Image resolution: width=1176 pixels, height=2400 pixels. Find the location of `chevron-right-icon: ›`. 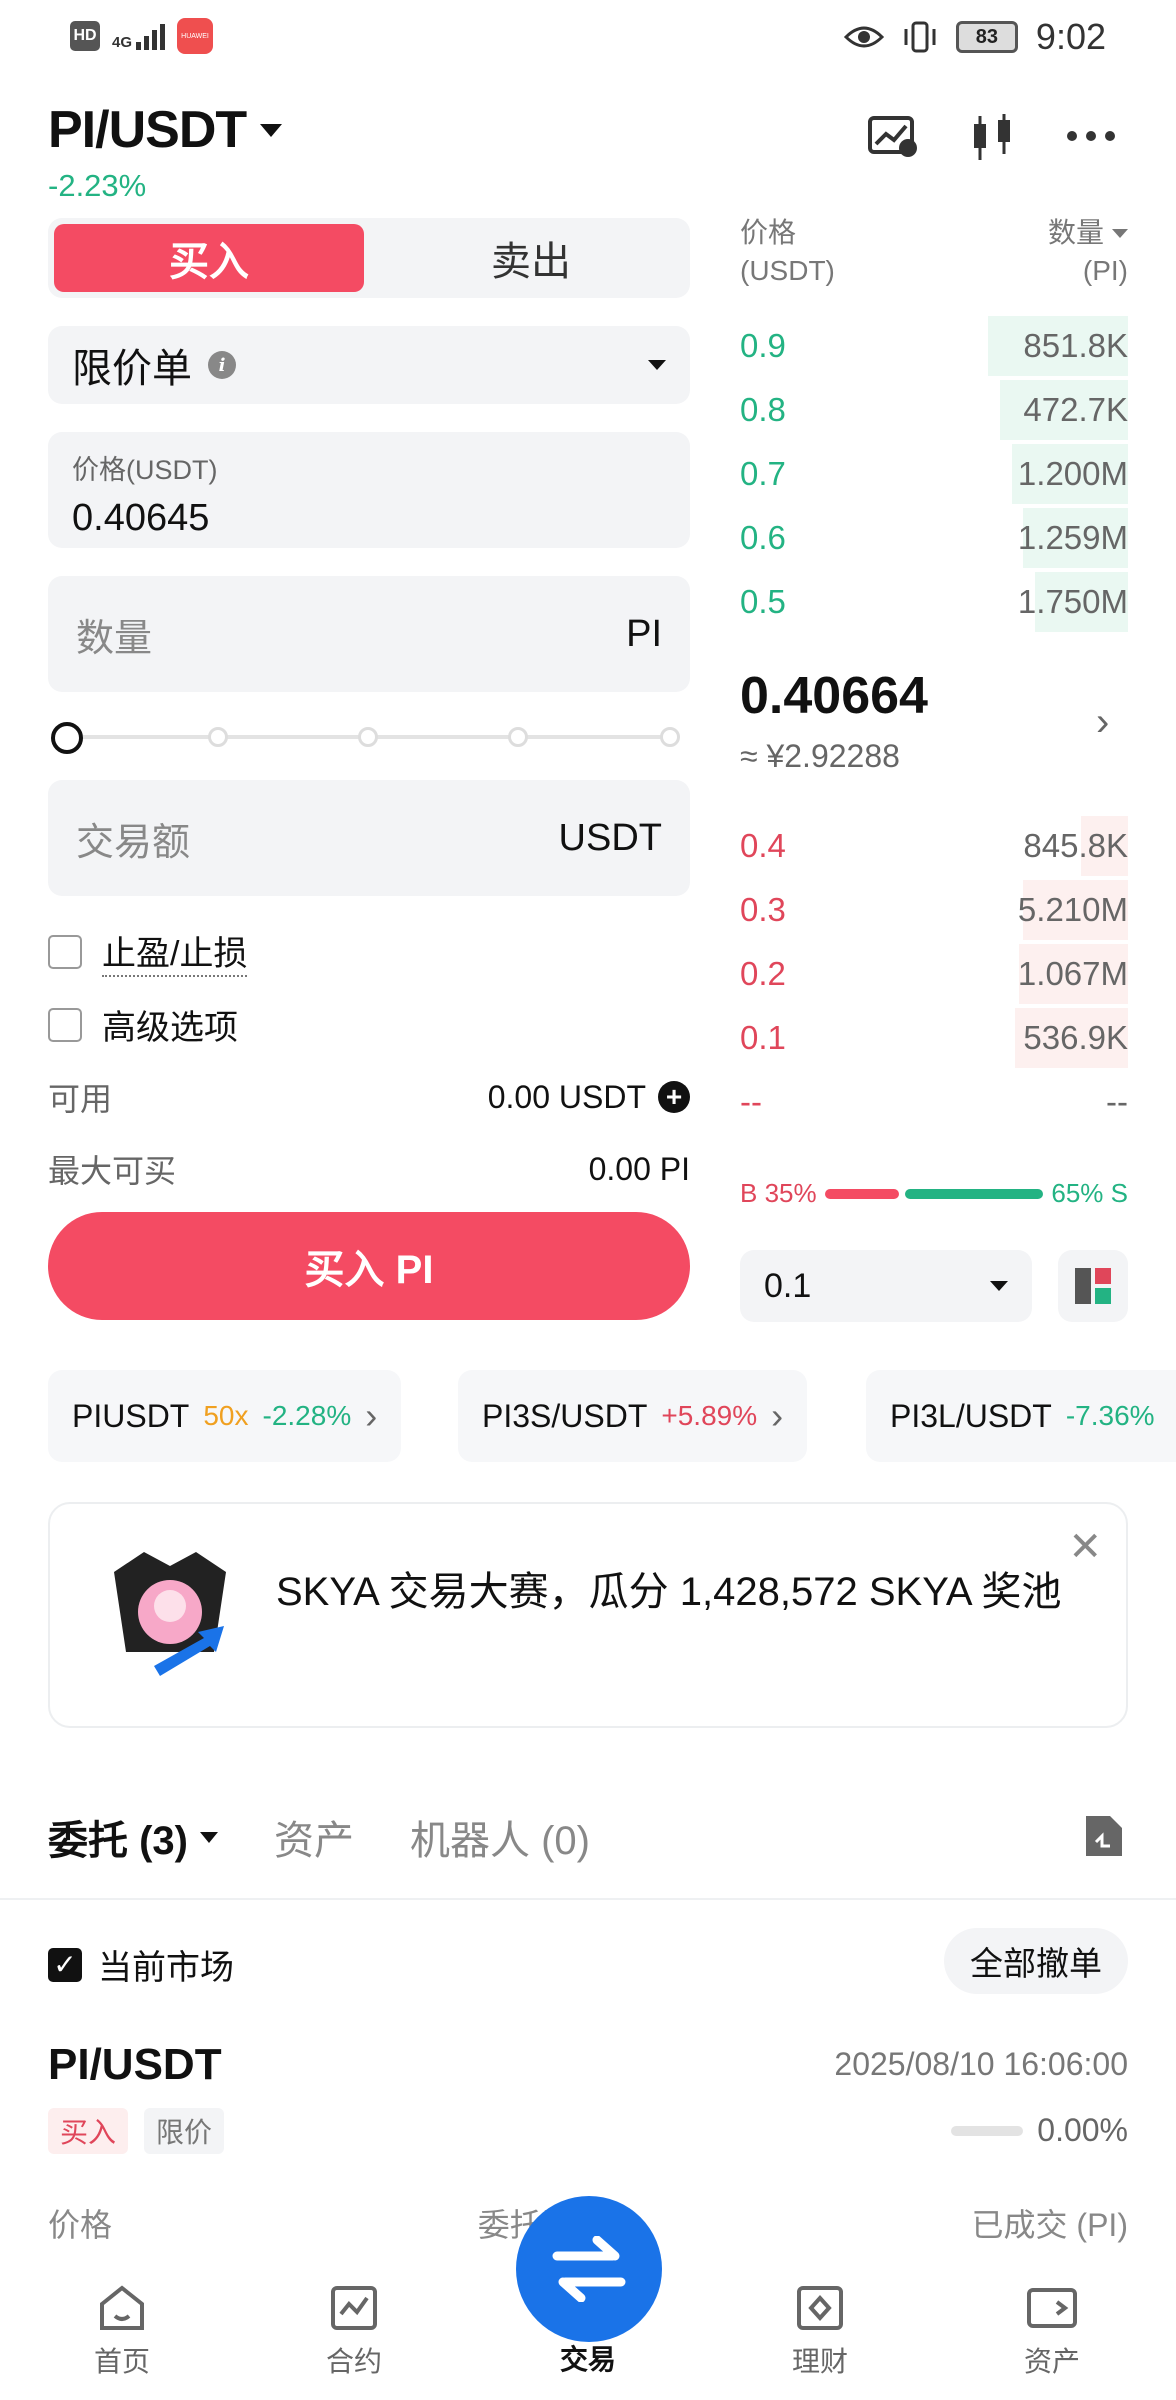

chevron-right-icon: › is located at coordinates (1102, 722).